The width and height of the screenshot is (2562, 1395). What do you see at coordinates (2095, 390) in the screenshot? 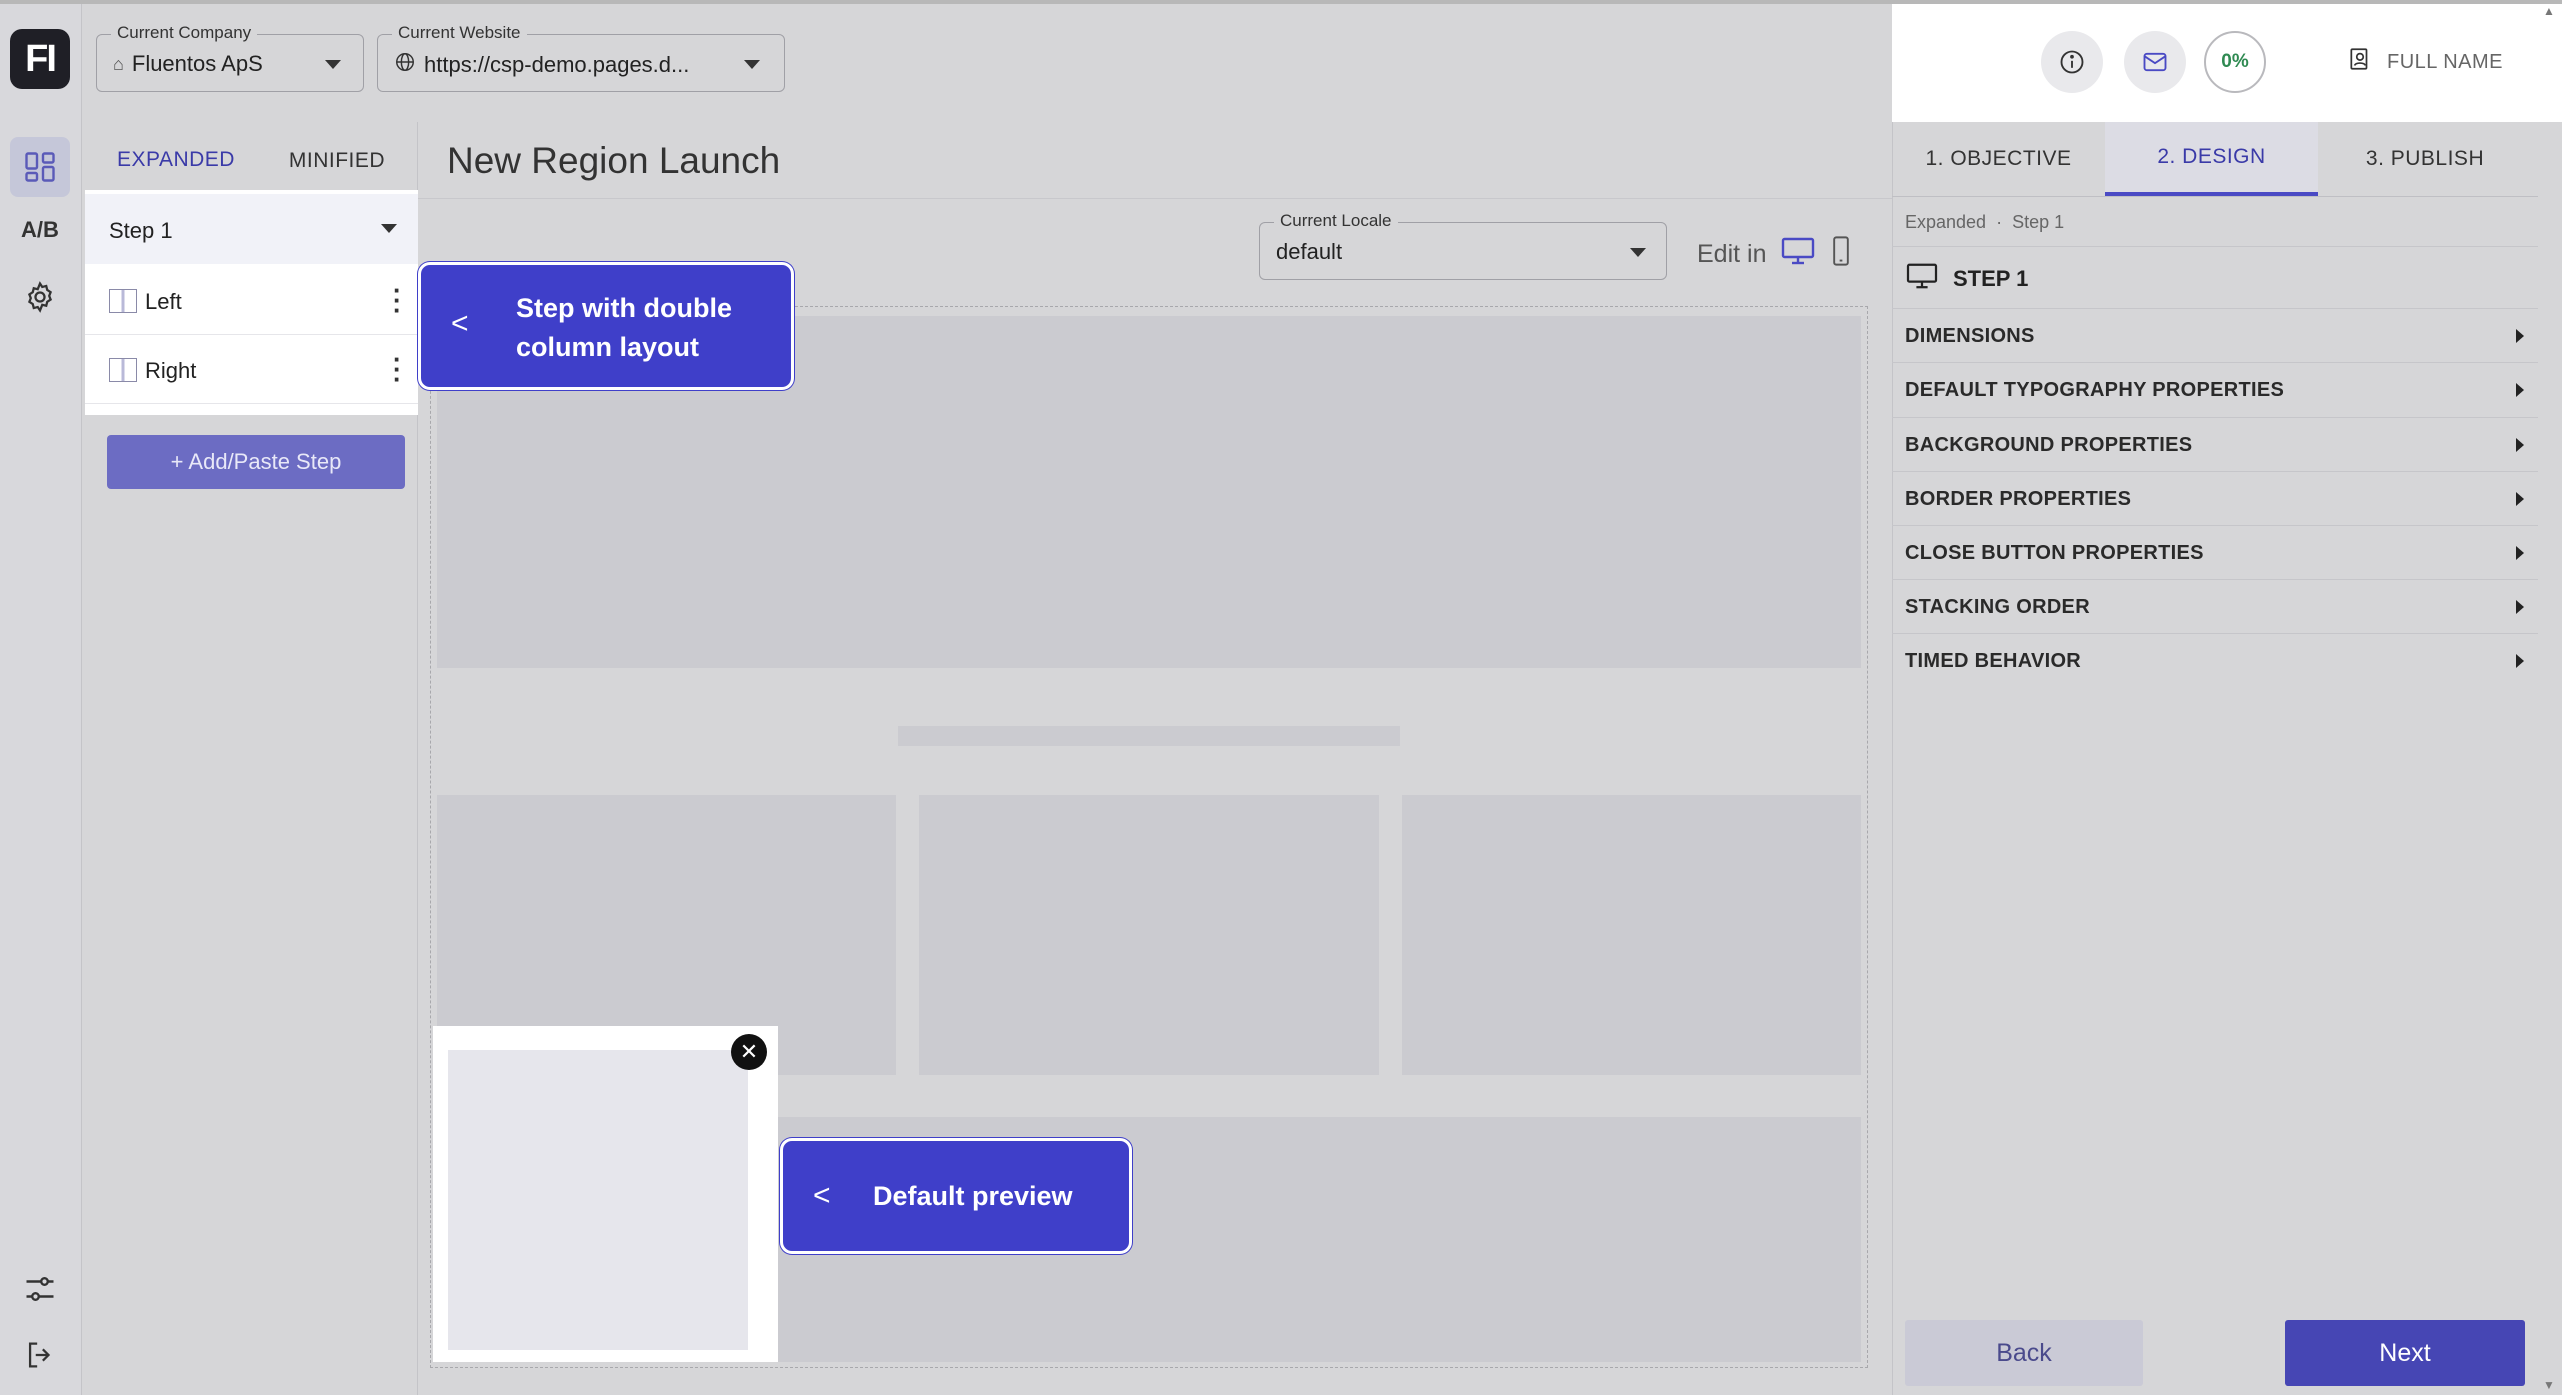
I see `section-label: DEFAULT TYPOGRAPHY PROPERTIES` at bounding box center [2095, 390].